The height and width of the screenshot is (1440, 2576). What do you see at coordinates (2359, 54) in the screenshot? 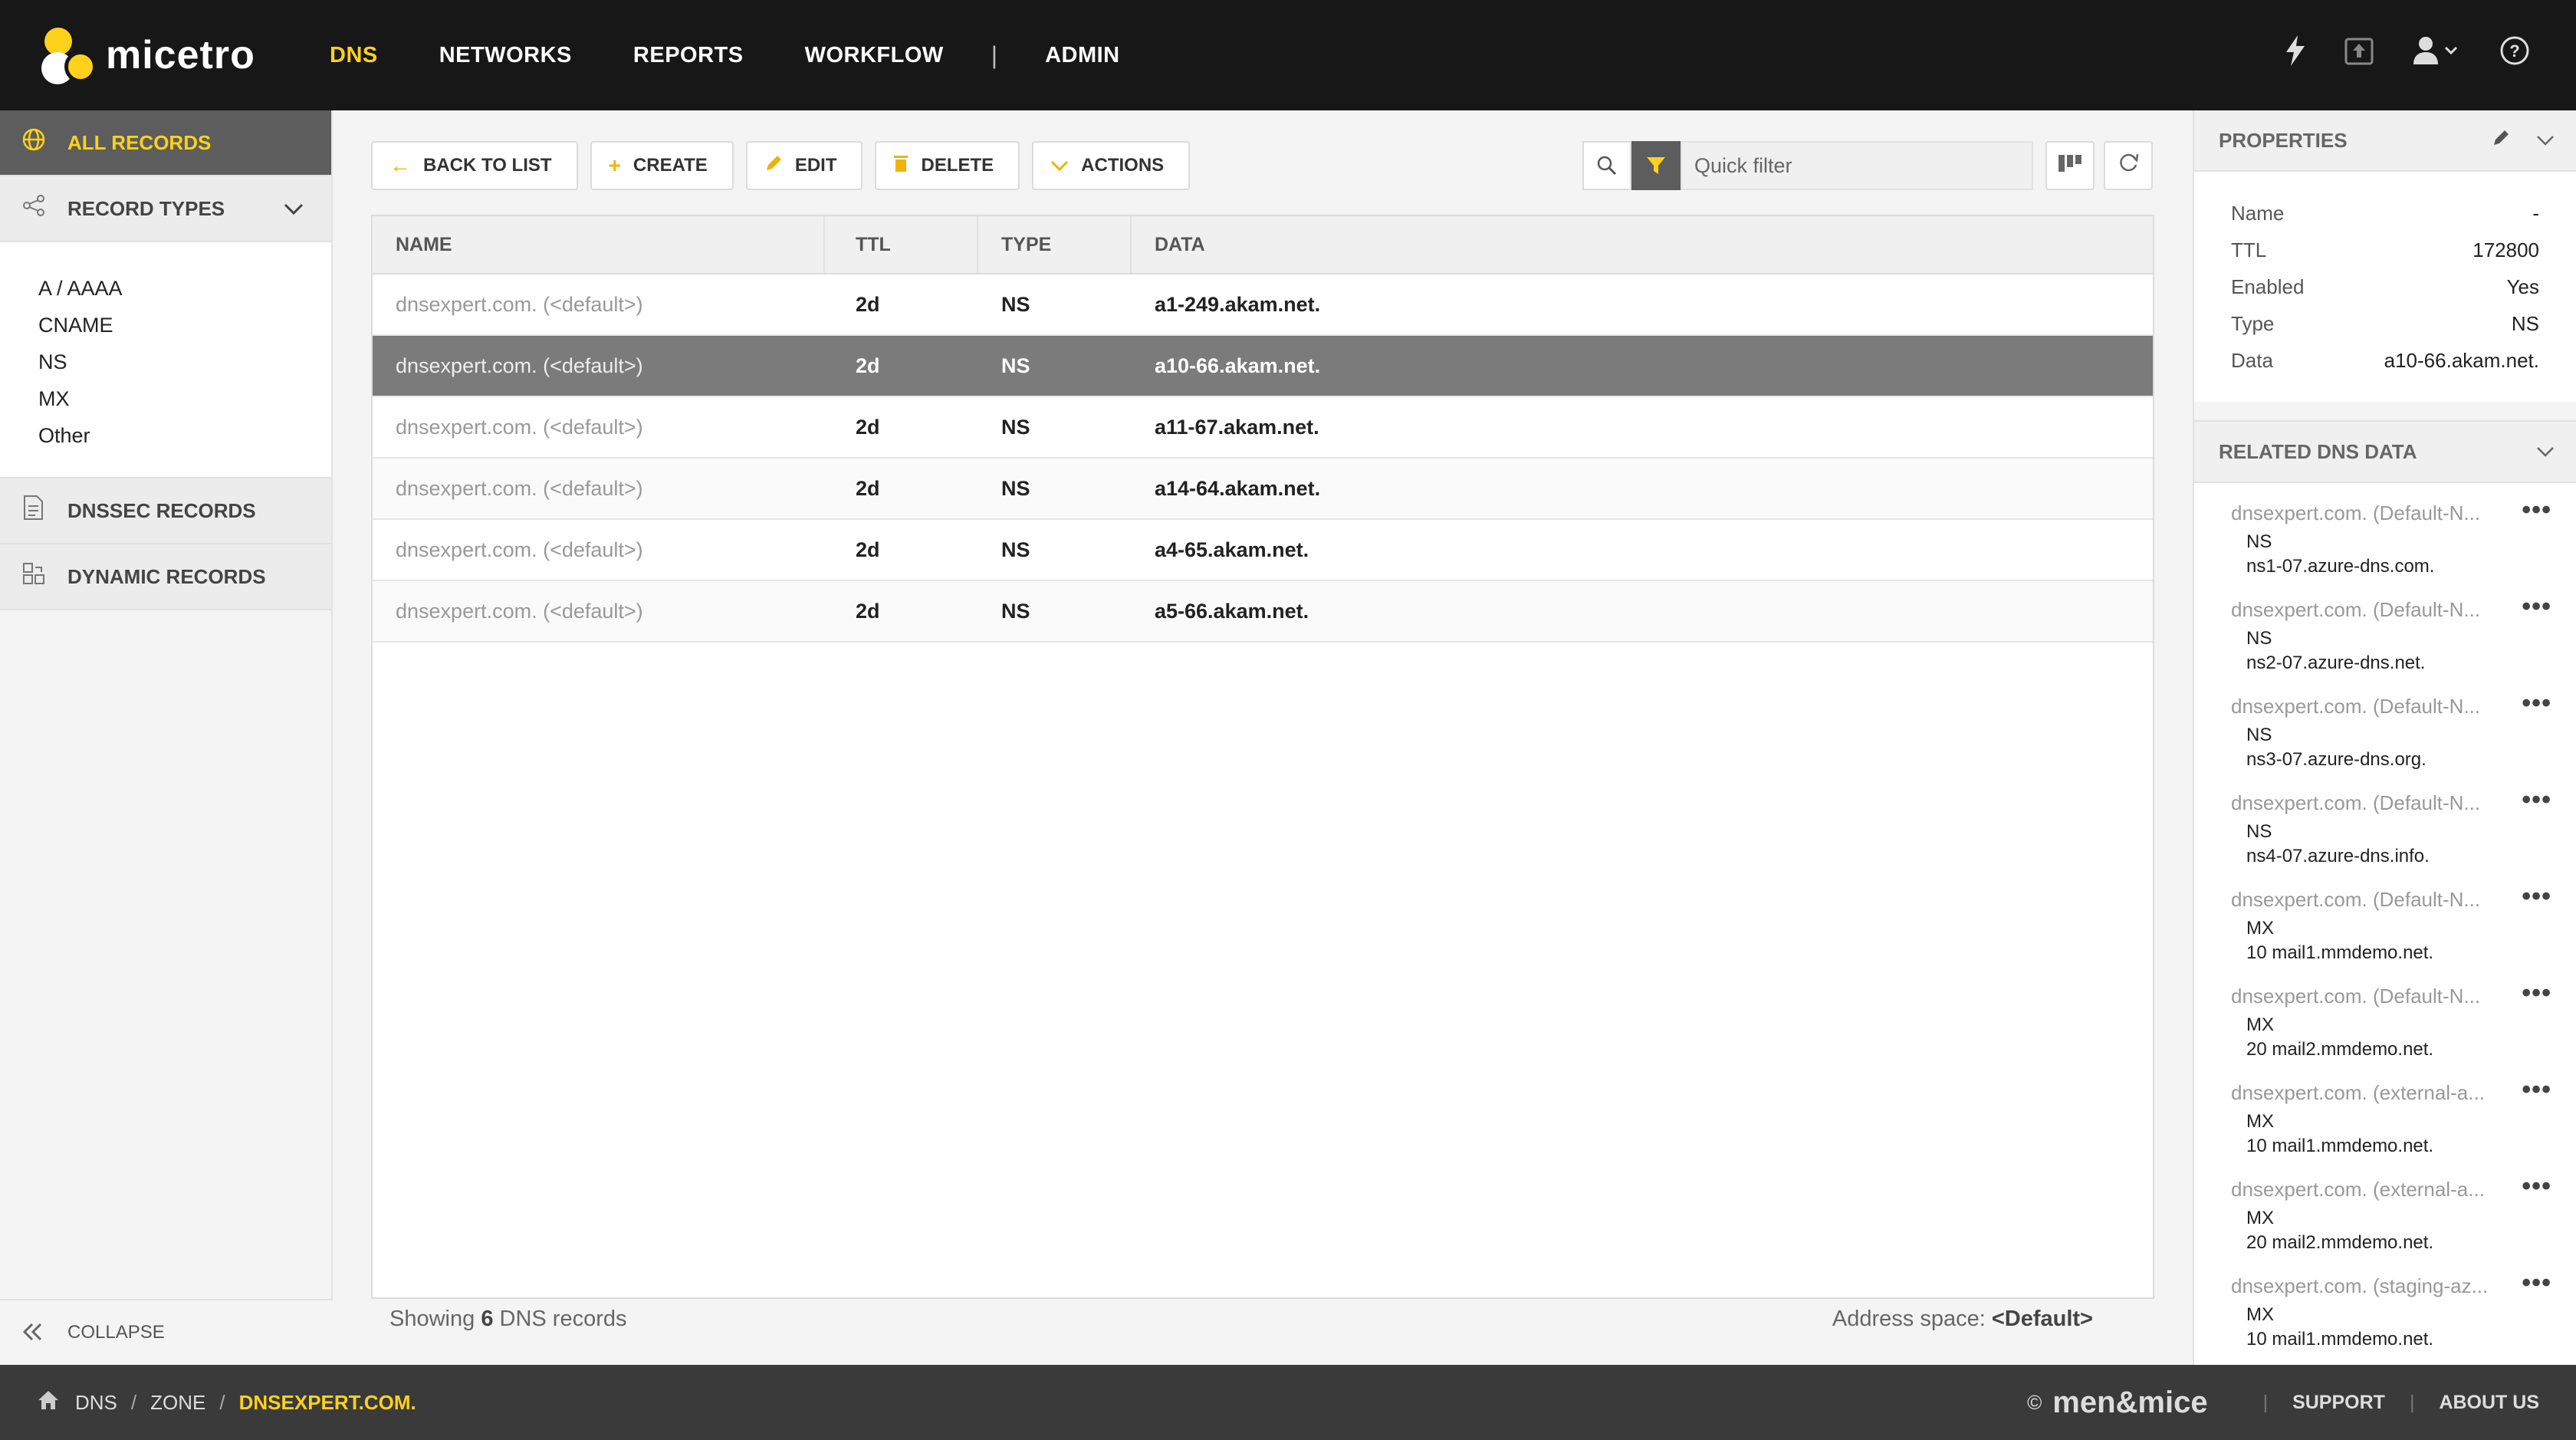
I see `export-icon` at bounding box center [2359, 54].